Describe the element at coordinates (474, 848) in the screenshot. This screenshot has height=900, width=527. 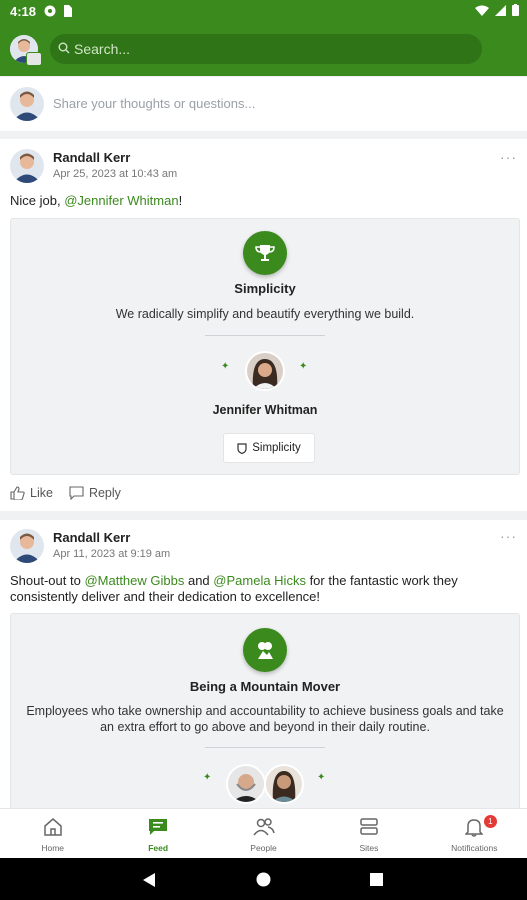
I see `nav-label: Notifications` at that location.